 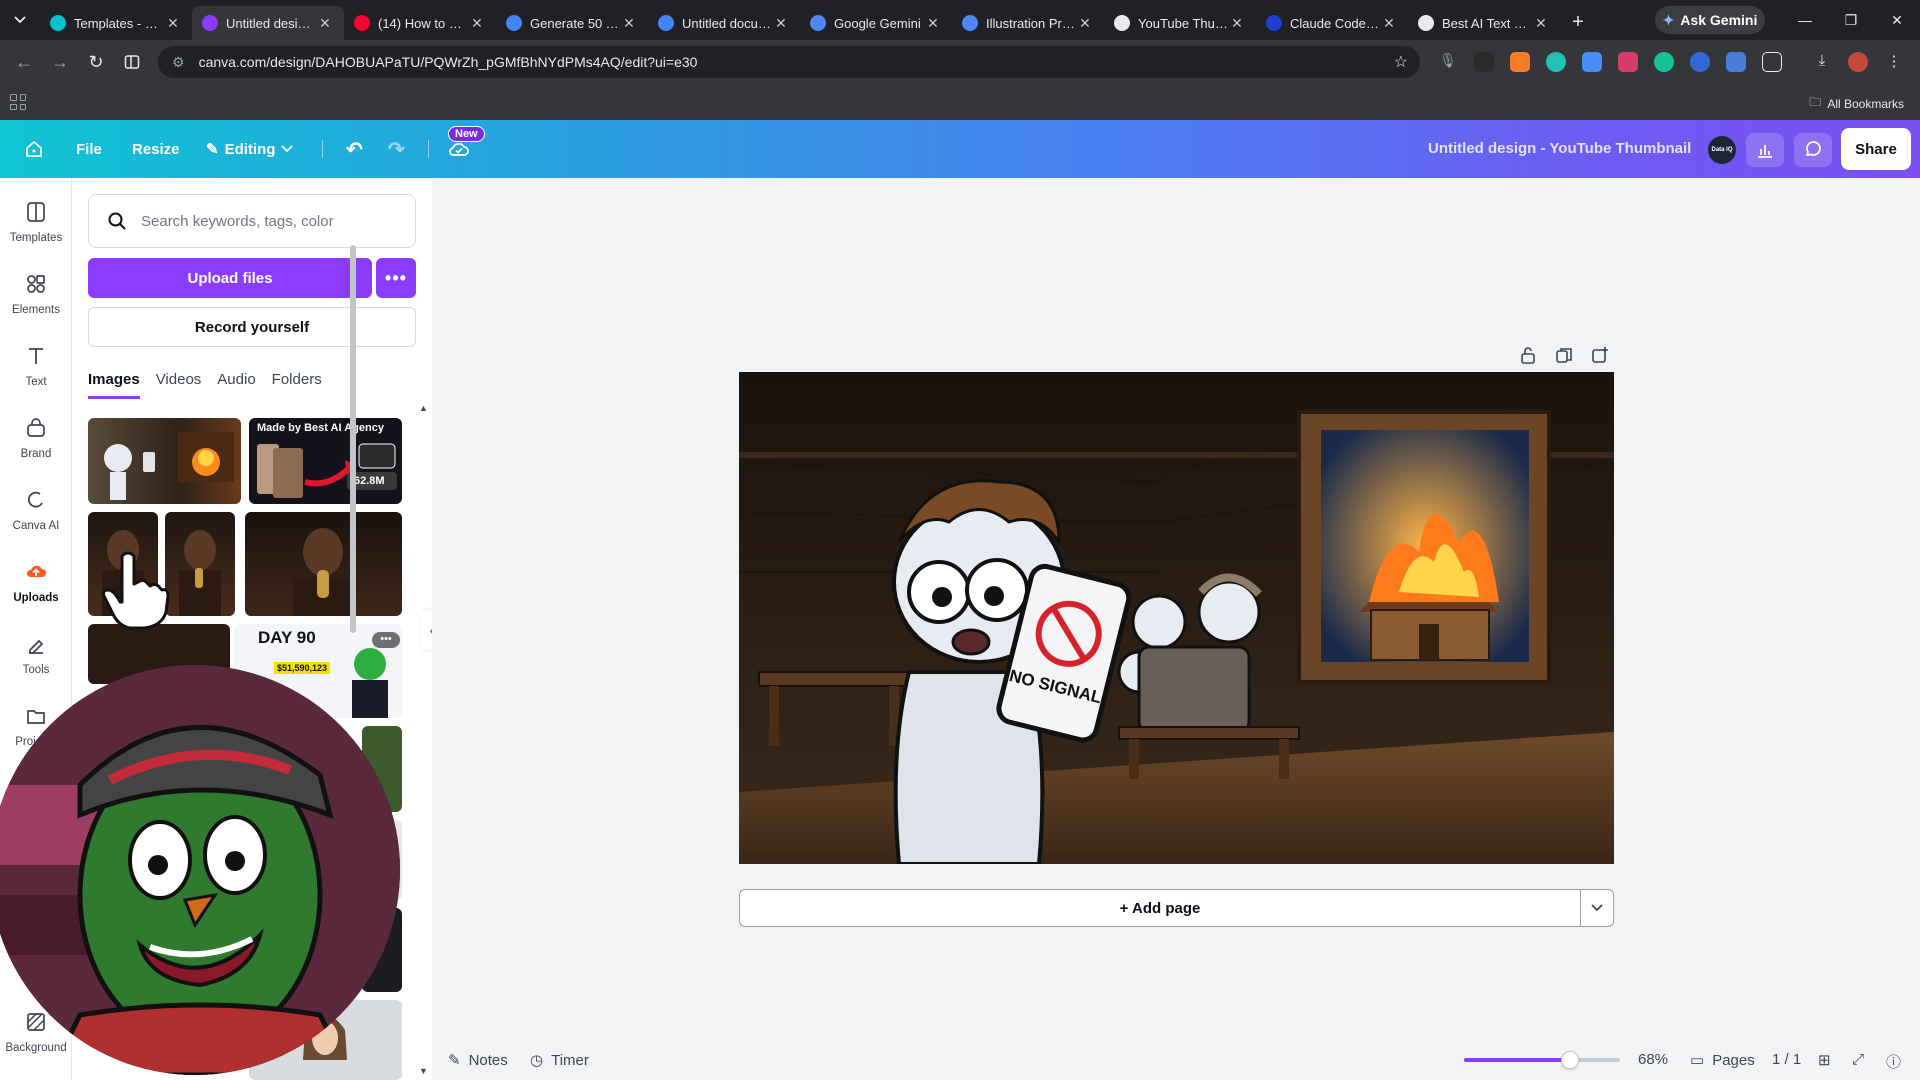 What do you see at coordinates (1448, 62) in the screenshot?
I see `microphone-icon: 🎙` at bounding box center [1448, 62].